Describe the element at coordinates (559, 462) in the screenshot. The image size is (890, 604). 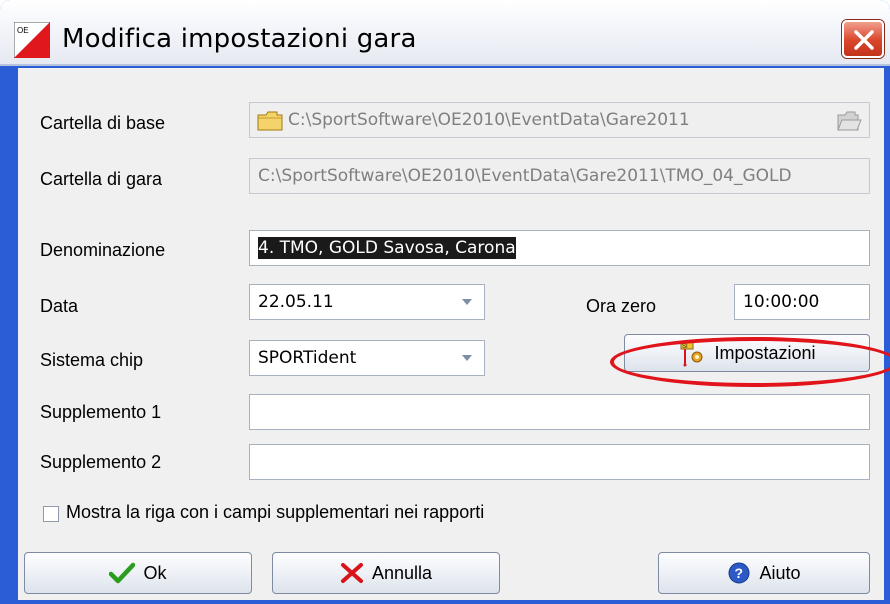
I see `supplemento2-input` at that location.